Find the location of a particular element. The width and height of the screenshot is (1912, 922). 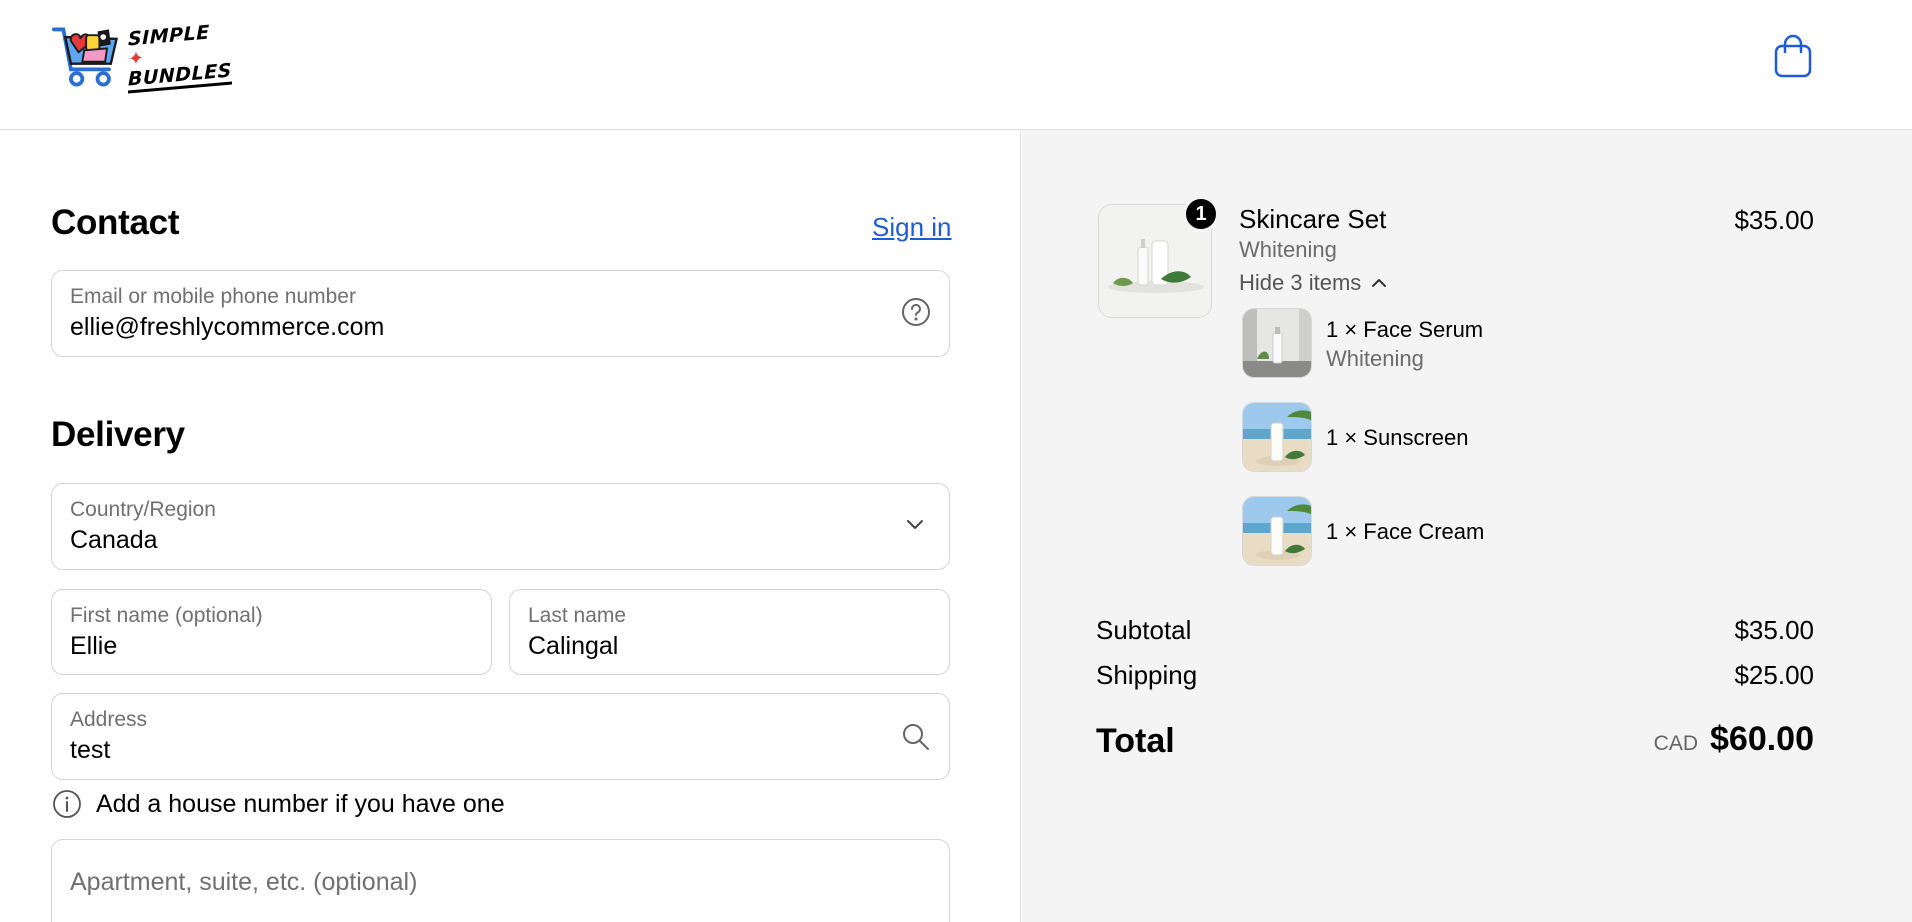

country-value: Canada is located at coordinates (429, 540).